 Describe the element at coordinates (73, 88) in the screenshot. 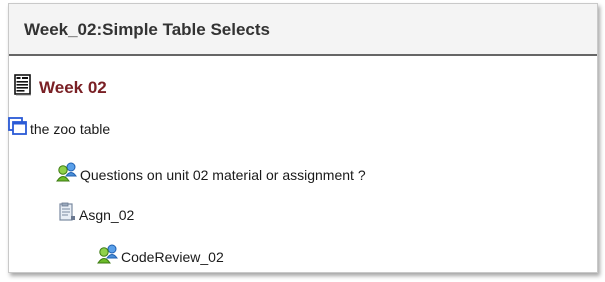

I see `week-title: Week 02` at that location.